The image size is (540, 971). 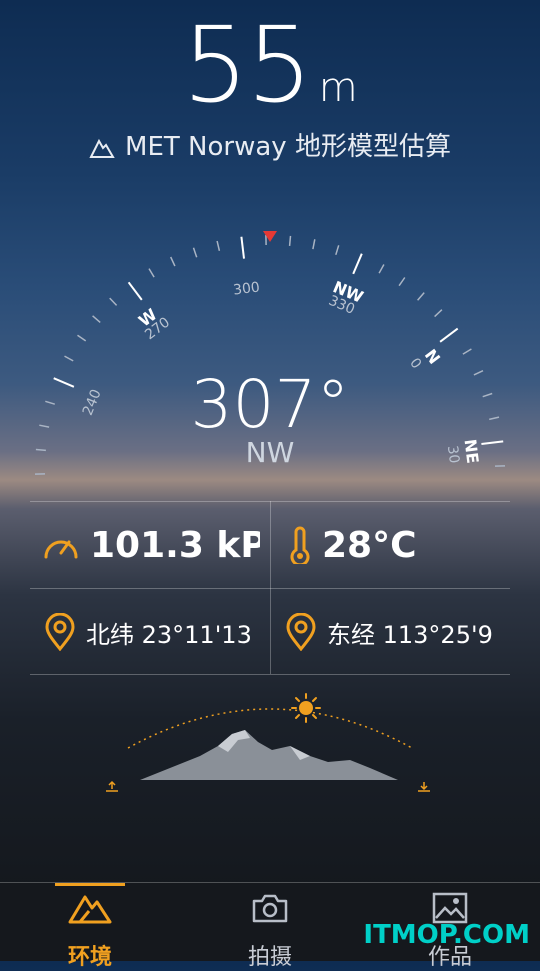 I want to click on gauge-icon, so click(x=61, y=545).